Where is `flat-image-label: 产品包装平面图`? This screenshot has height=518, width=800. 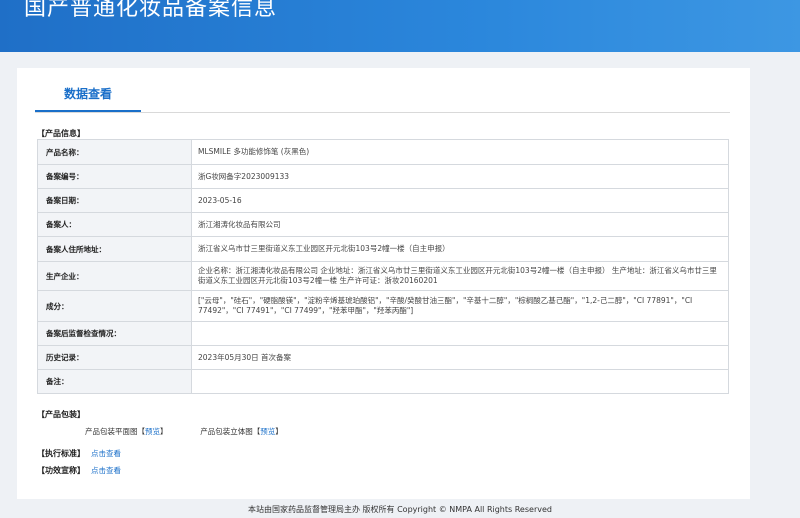
flat-image-label: 产品包装平面图 is located at coordinates (111, 431).